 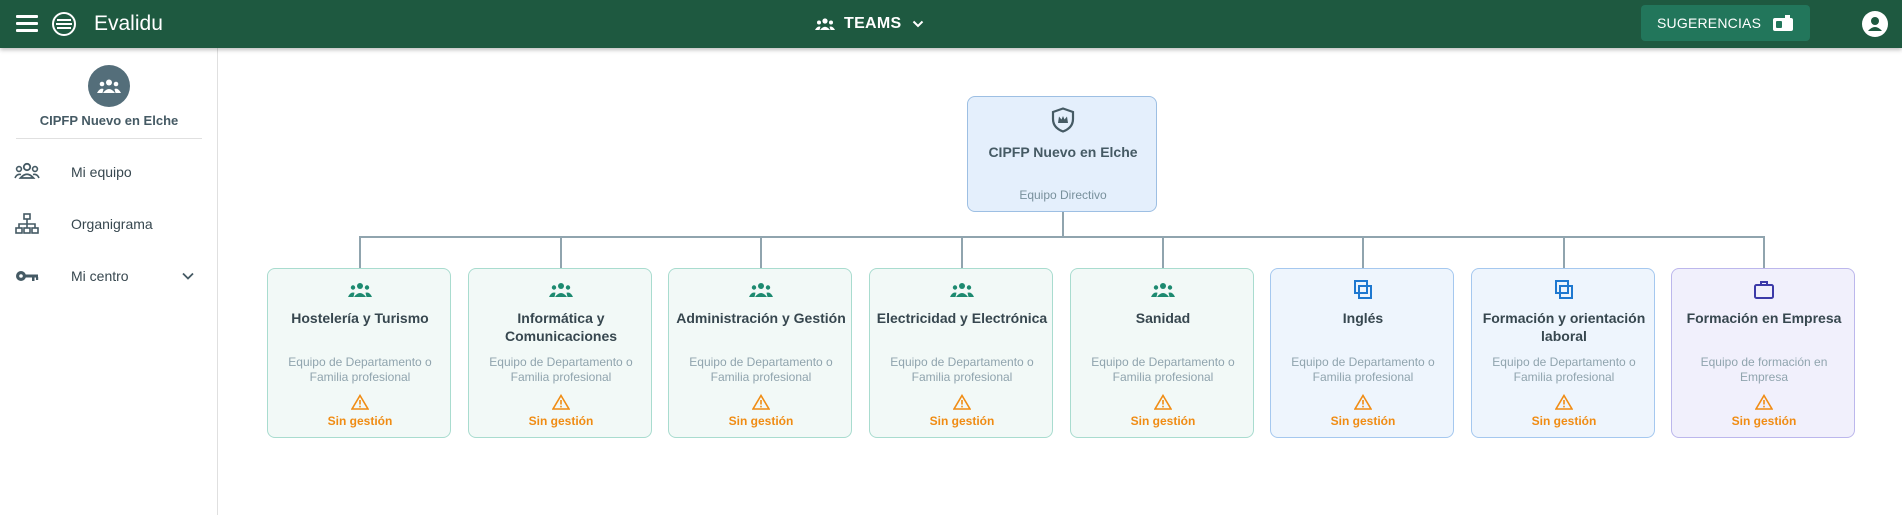 What do you see at coordinates (1783, 23) in the screenshot?
I see `mailbox-icon` at bounding box center [1783, 23].